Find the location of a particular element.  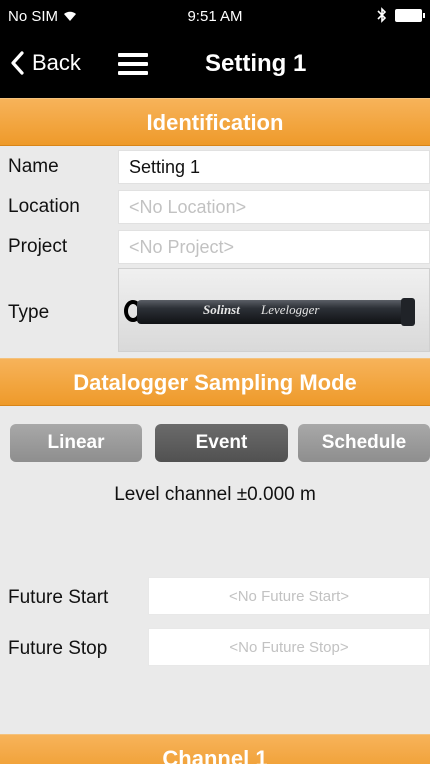

bluetooth-icon is located at coordinates (382, 15).